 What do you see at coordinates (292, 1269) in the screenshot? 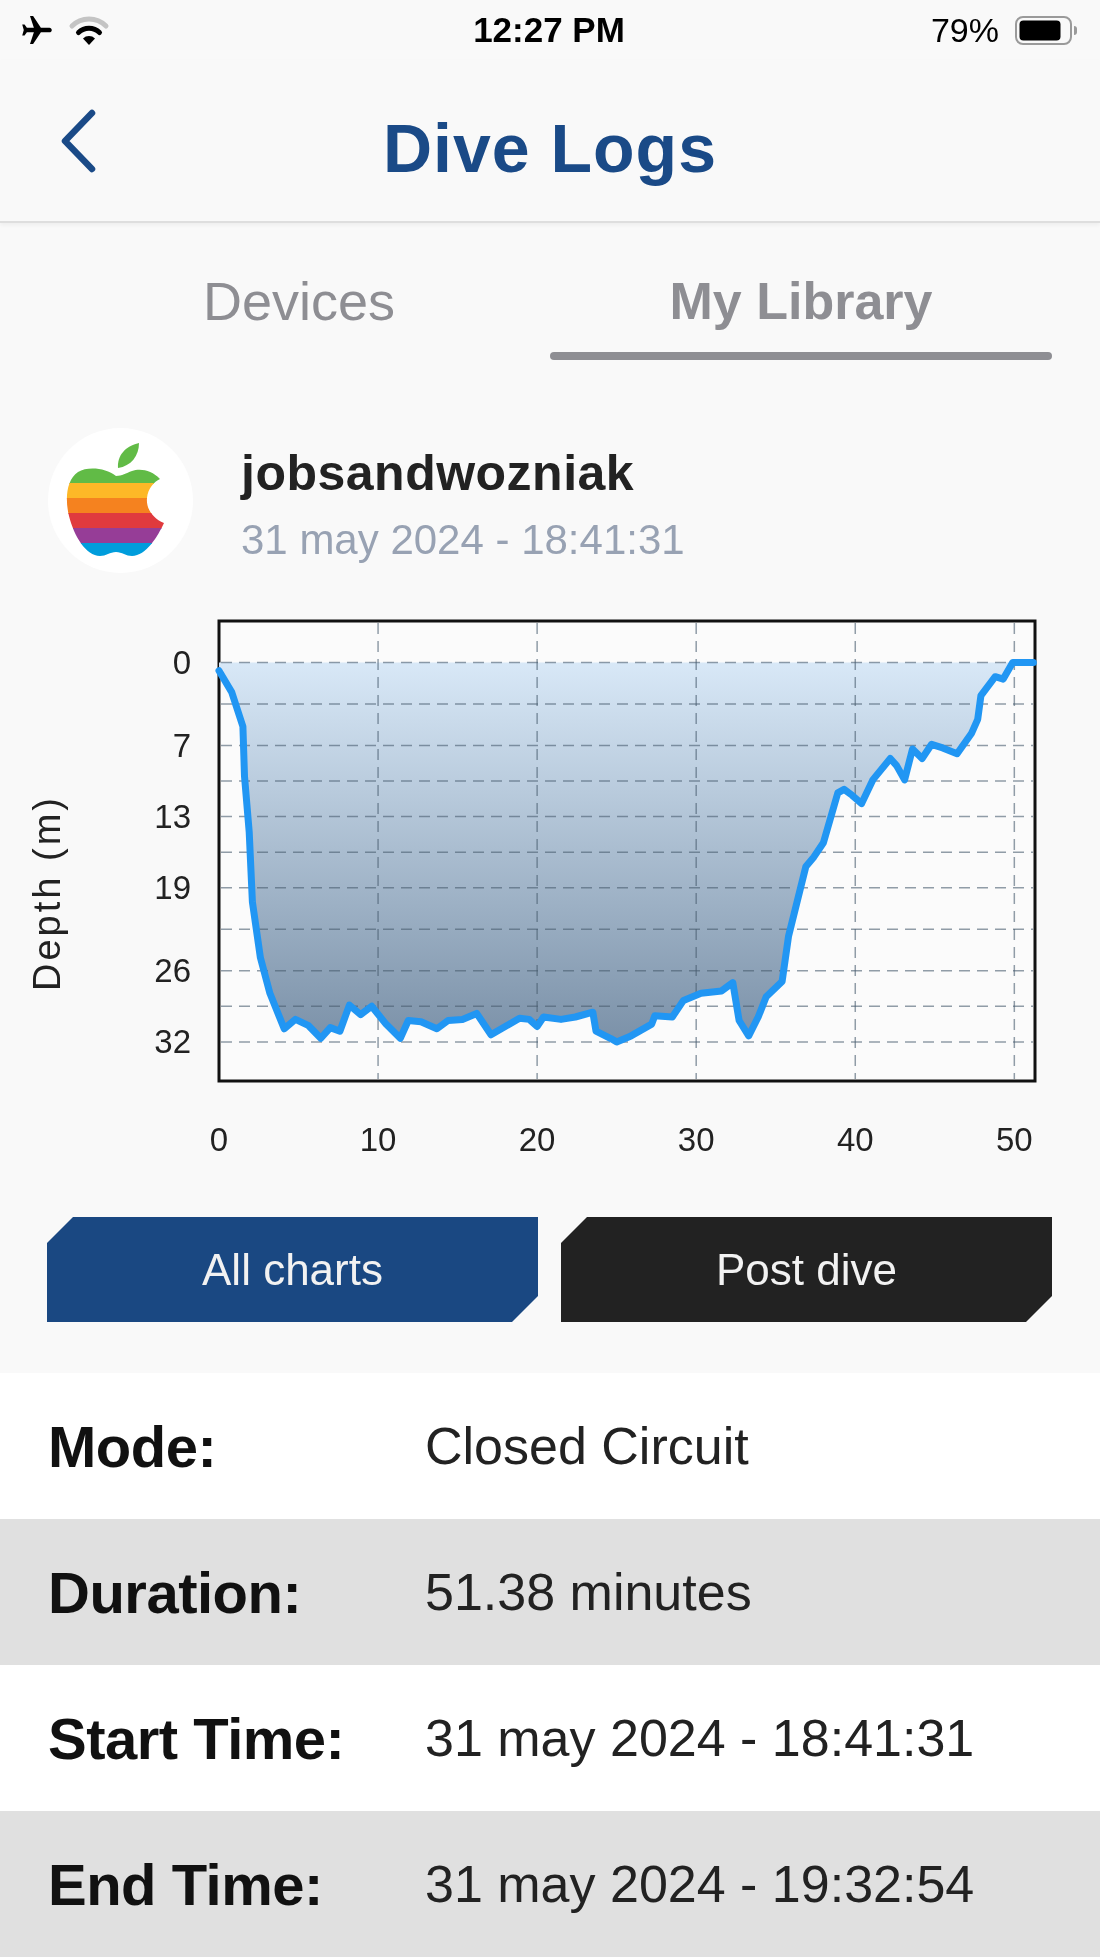
I see `action-button: All charts` at bounding box center [292, 1269].